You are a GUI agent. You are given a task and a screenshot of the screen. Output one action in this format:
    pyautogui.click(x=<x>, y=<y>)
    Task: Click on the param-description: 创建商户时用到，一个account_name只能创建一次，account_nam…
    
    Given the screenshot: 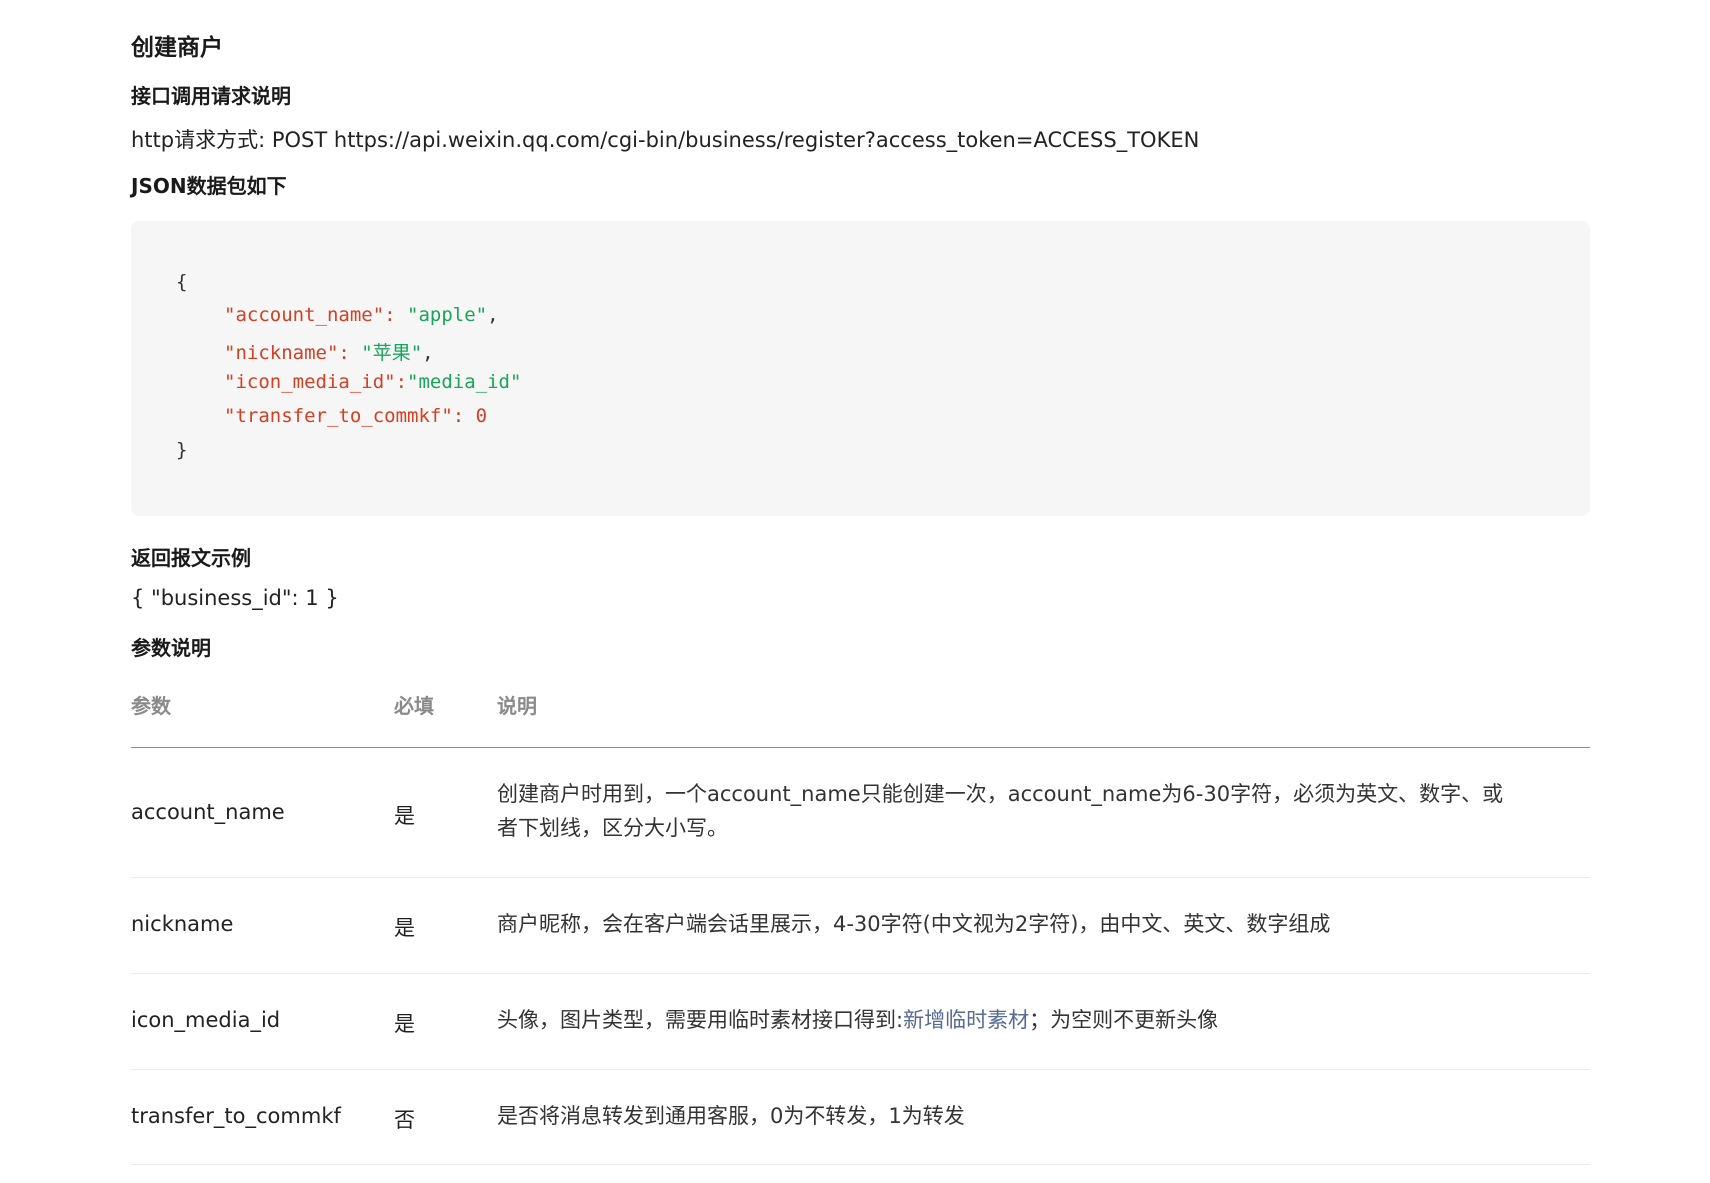 What is the action you would take?
    pyautogui.click(x=1000, y=811)
    